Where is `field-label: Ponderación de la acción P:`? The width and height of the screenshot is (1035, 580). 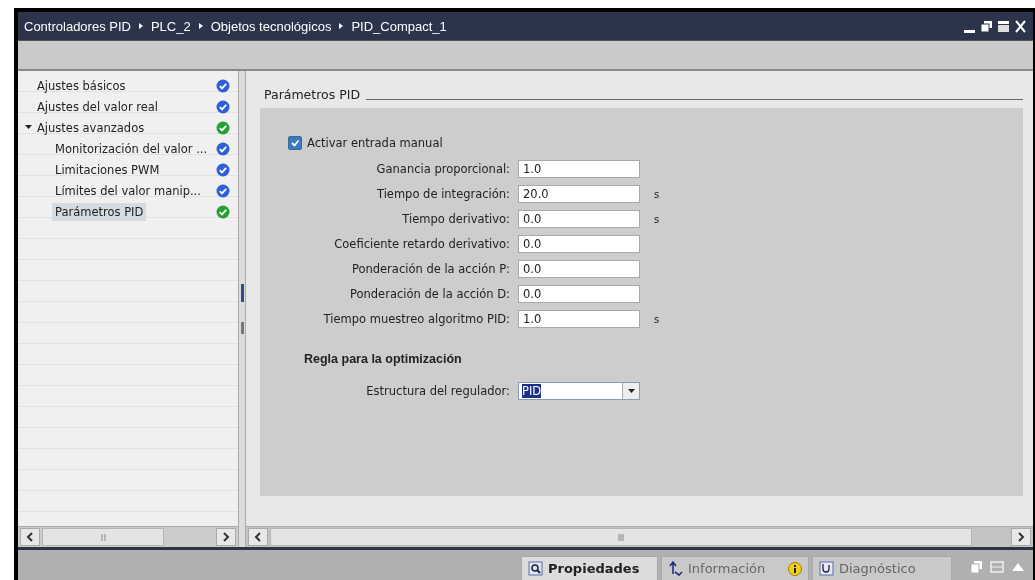 field-label: Ponderación de la acción P: is located at coordinates (430, 269).